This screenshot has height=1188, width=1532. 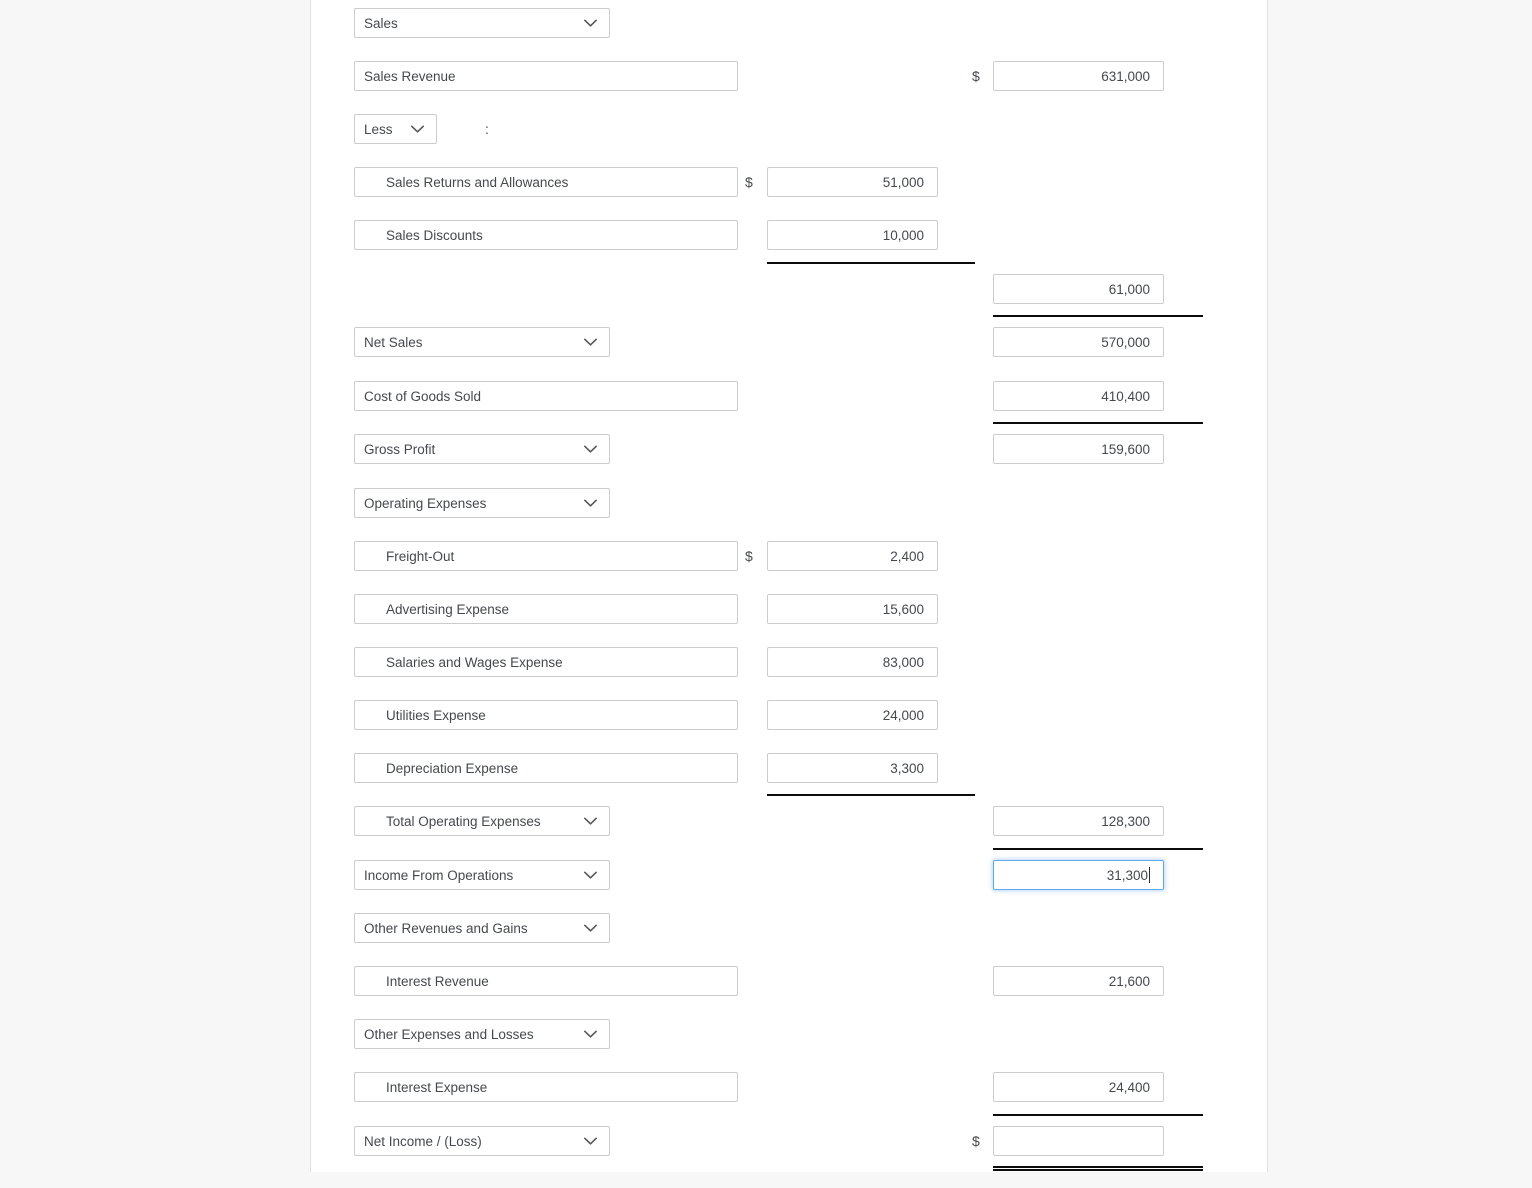 I want to click on subtotal-cell: 15,600, so click(x=852, y=609).